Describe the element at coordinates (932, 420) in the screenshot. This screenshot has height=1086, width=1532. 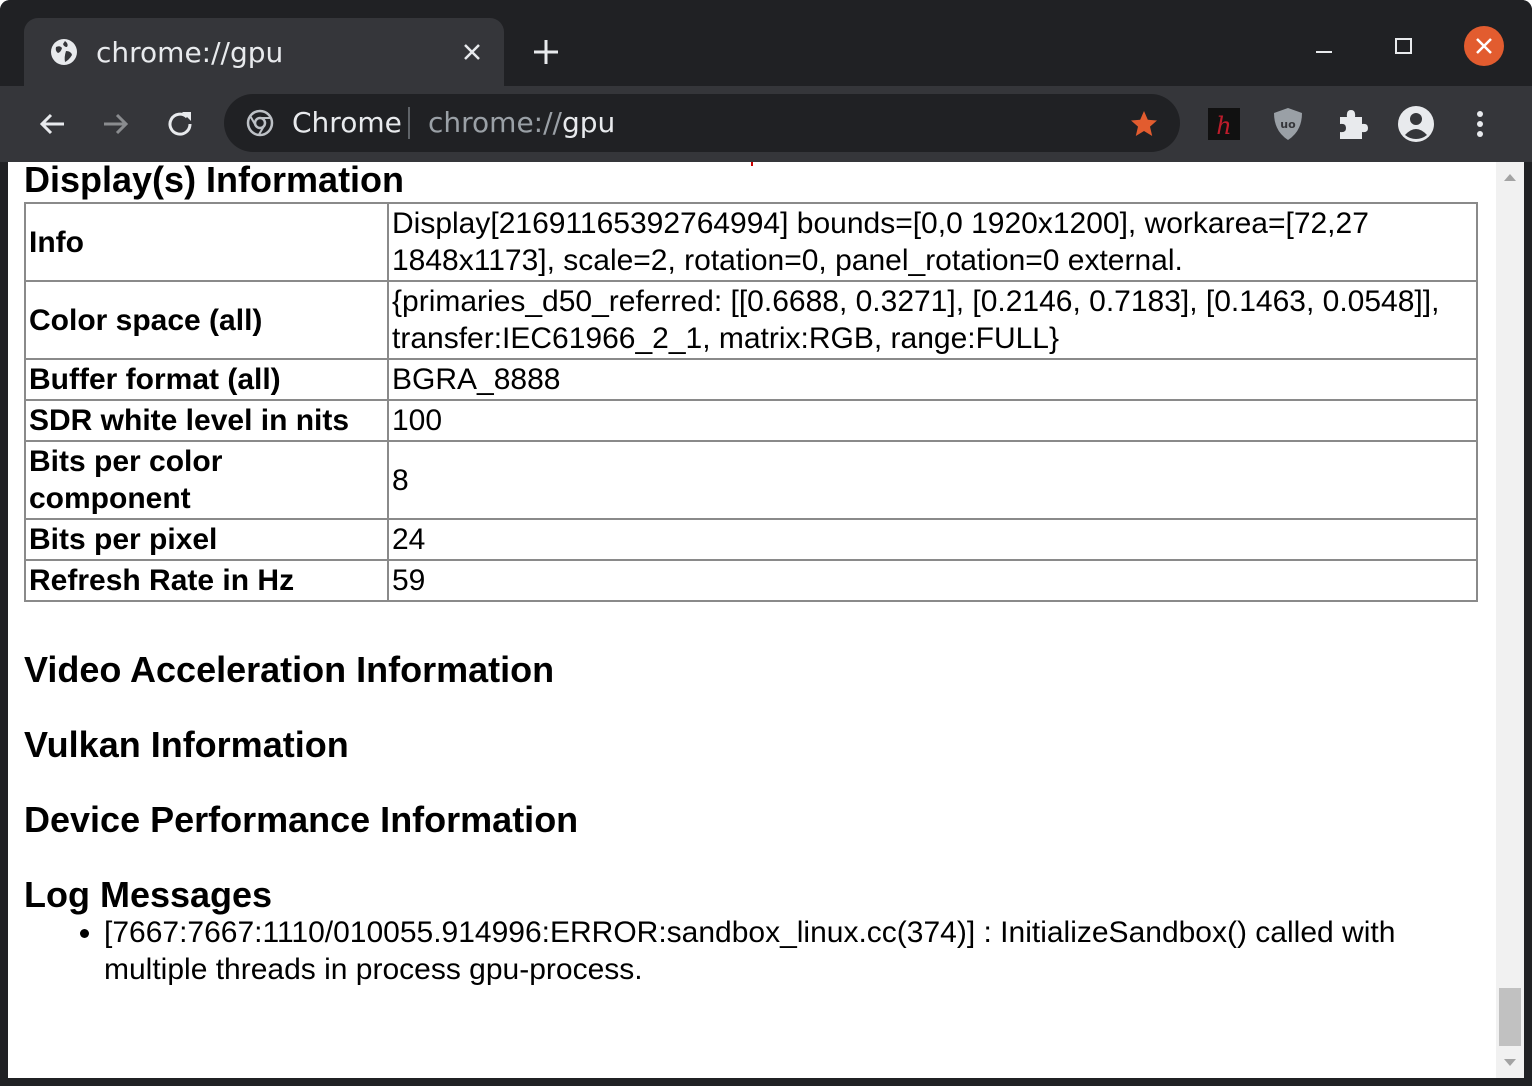
I see `display-info-value: 100` at that location.